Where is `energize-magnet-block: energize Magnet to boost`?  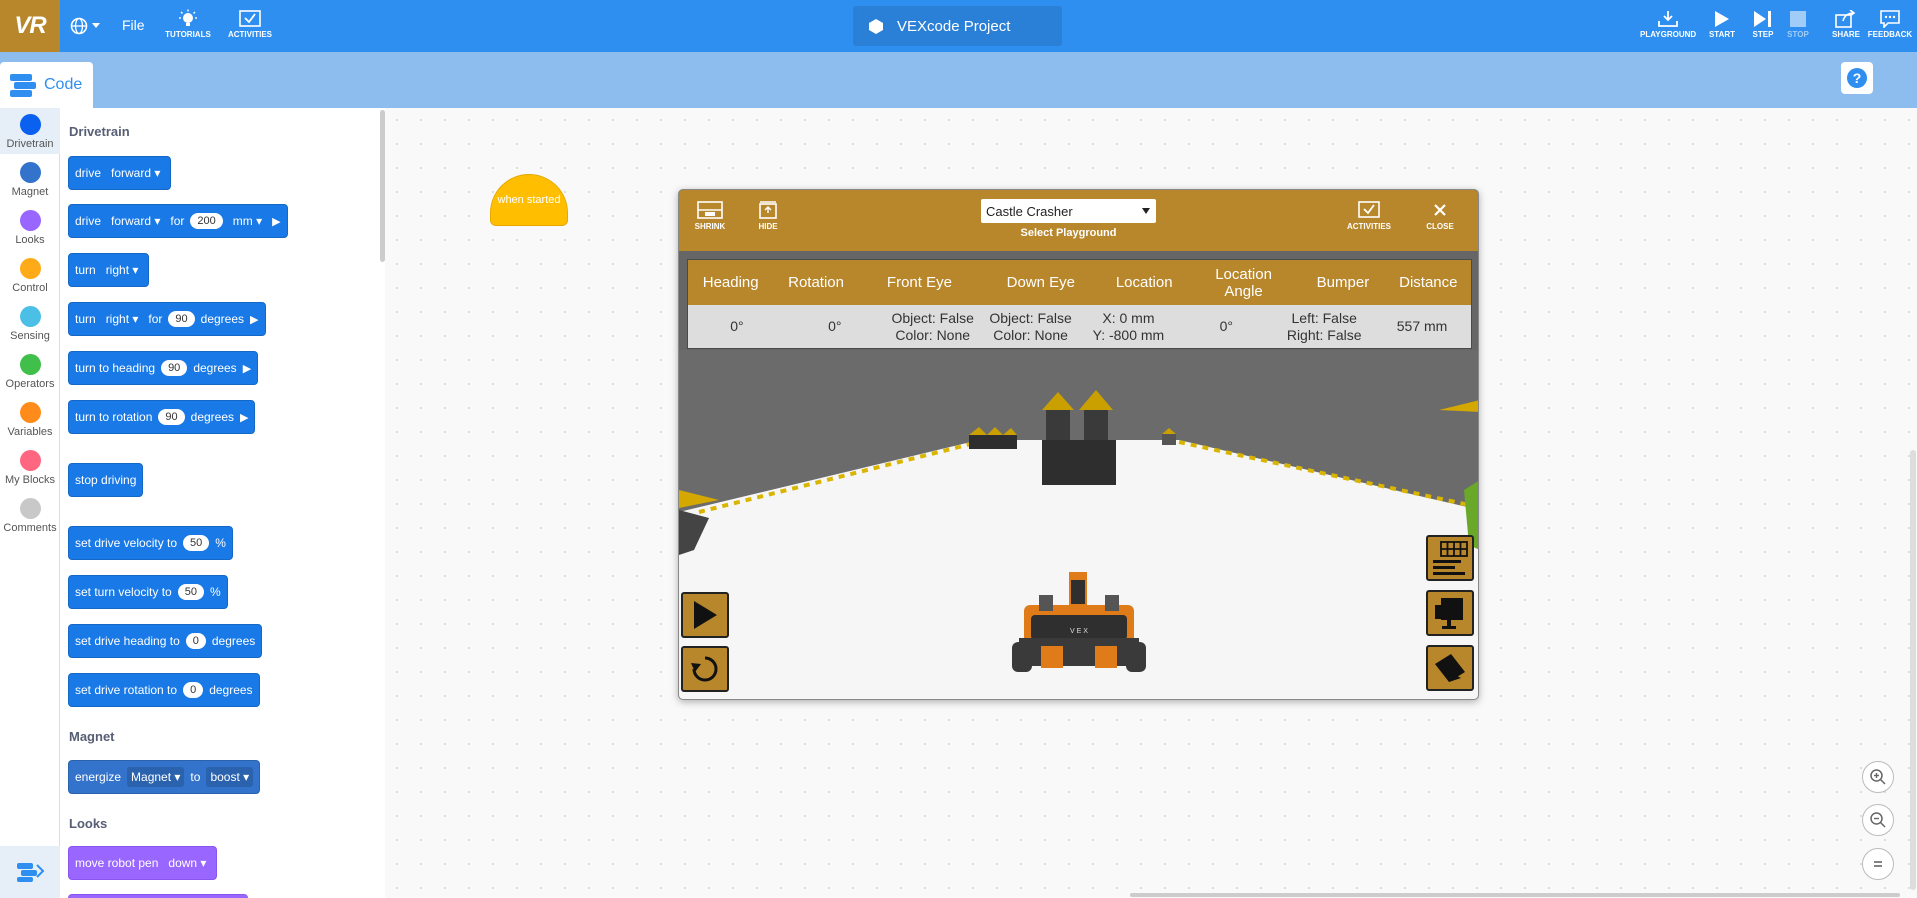
energize-magnet-block: energize Magnet to boost is located at coordinates (164, 777).